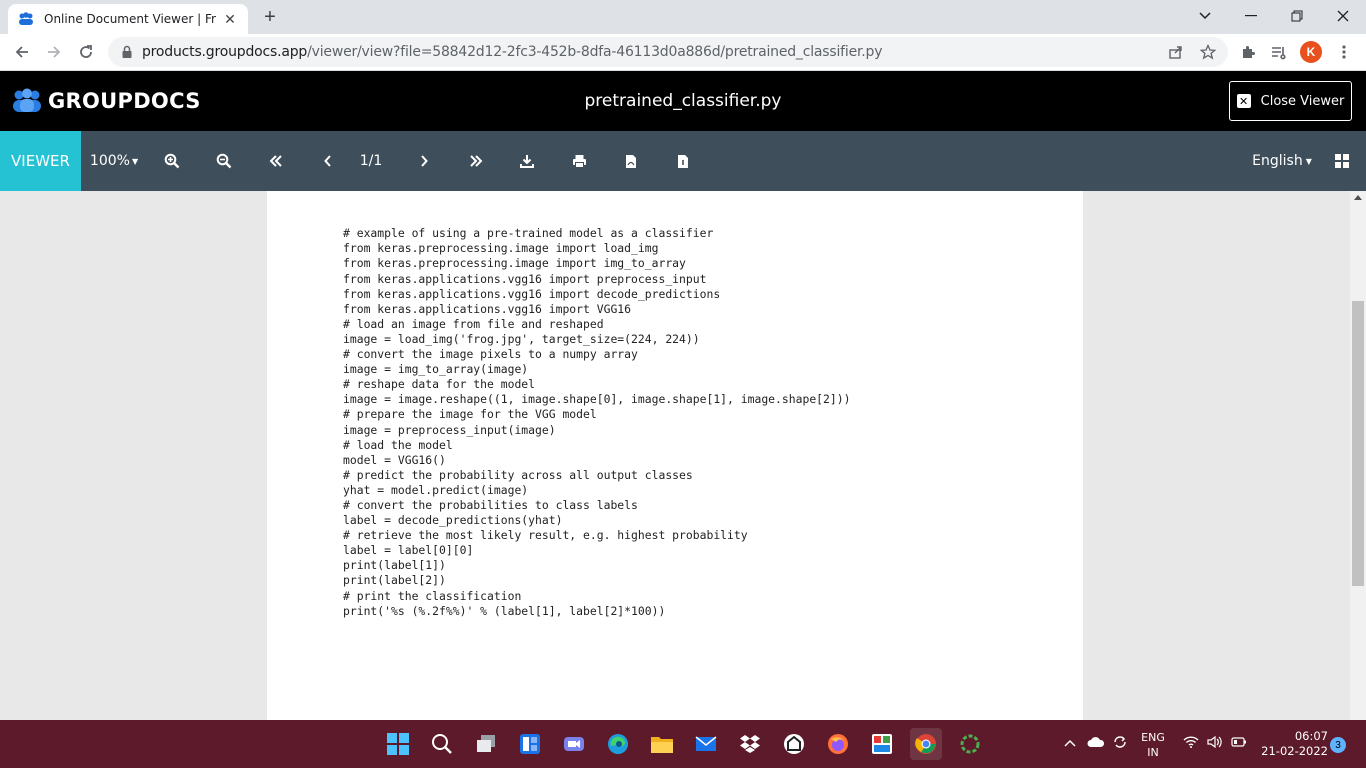 The width and height of the screenshot is (1366, 768). Describe the element at coordinates (224, 161) in the screenshot. I see `zoom-out-icon` at that location.